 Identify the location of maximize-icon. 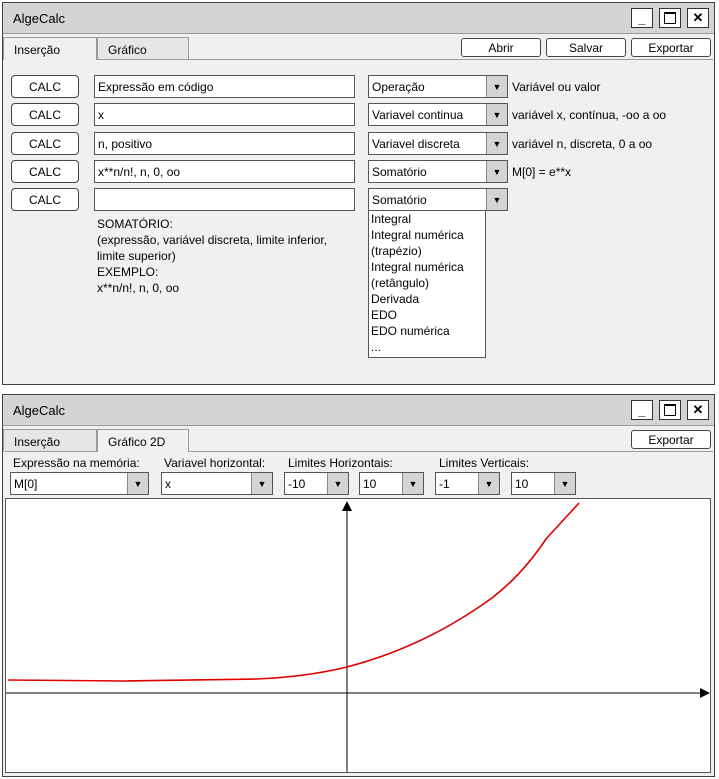
(670, 410).